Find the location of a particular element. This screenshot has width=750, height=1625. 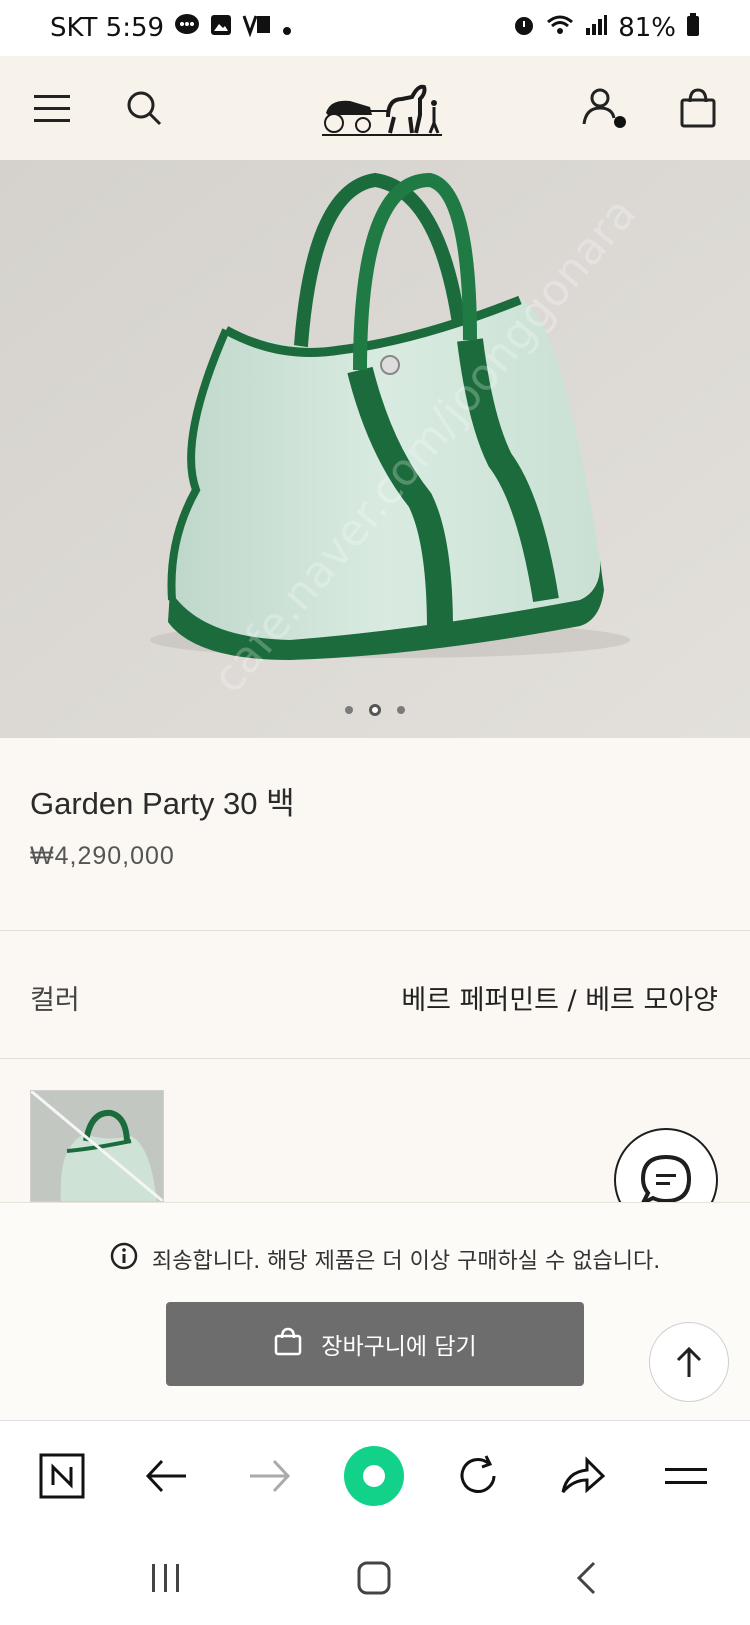

color-swatch-unavailable is located at coordinates (97, 1146).